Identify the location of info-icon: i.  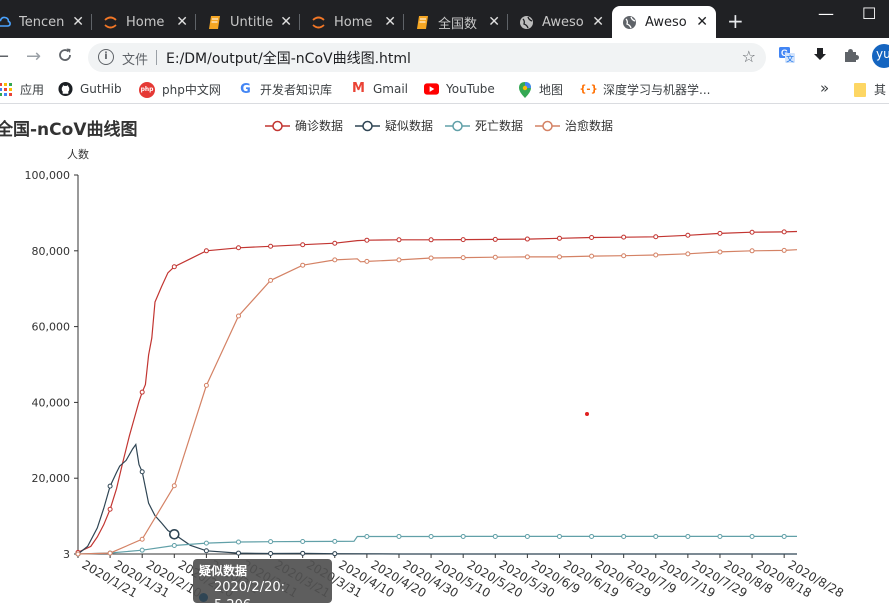
(106, 57).